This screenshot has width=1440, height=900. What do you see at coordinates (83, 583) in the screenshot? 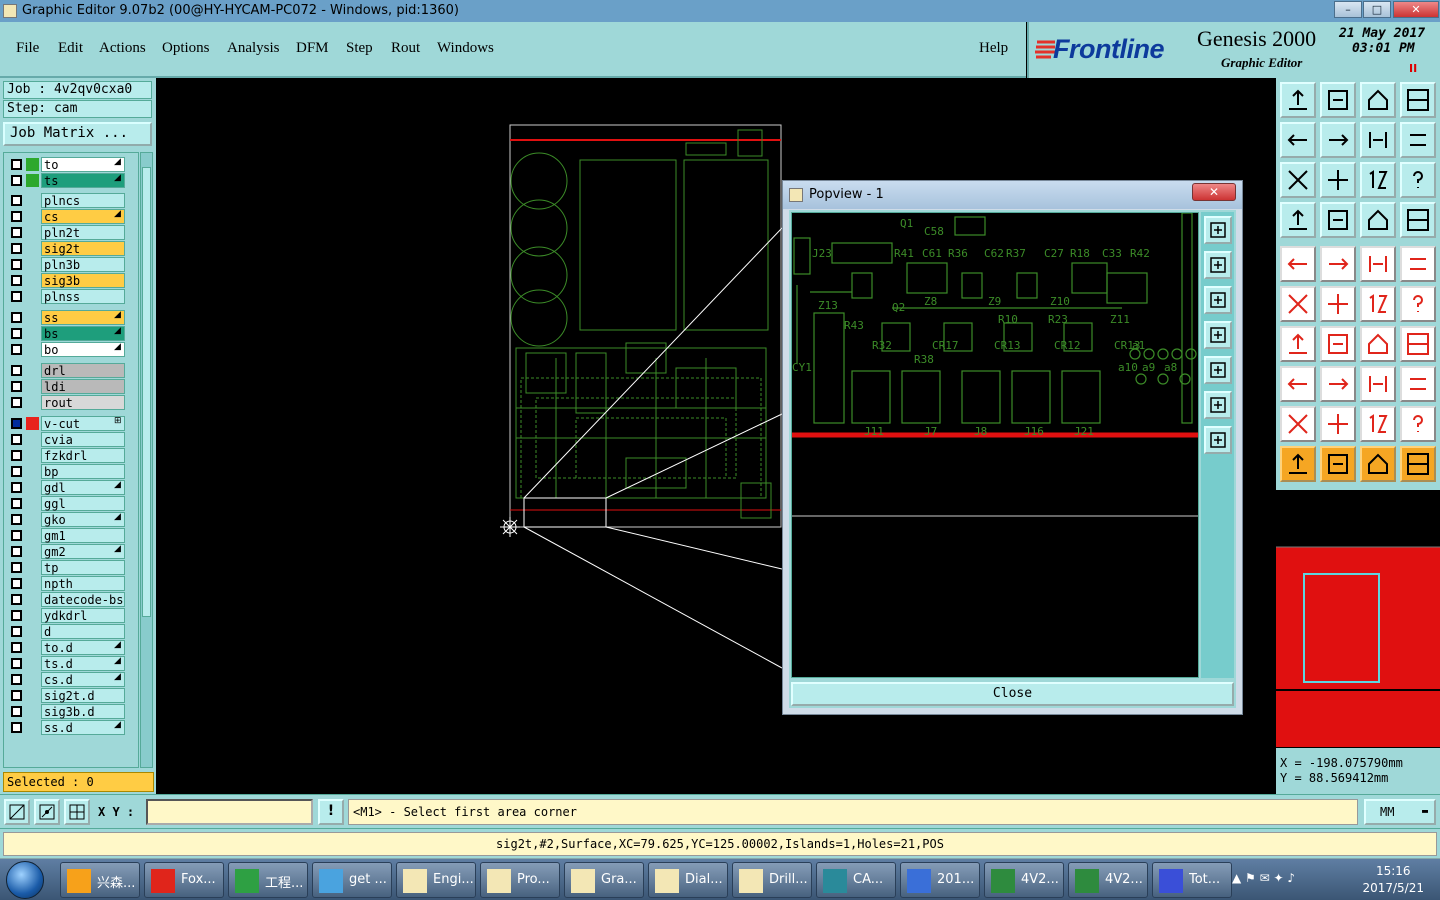
I see `layer-name: npth` at bounding box center [83, 583].